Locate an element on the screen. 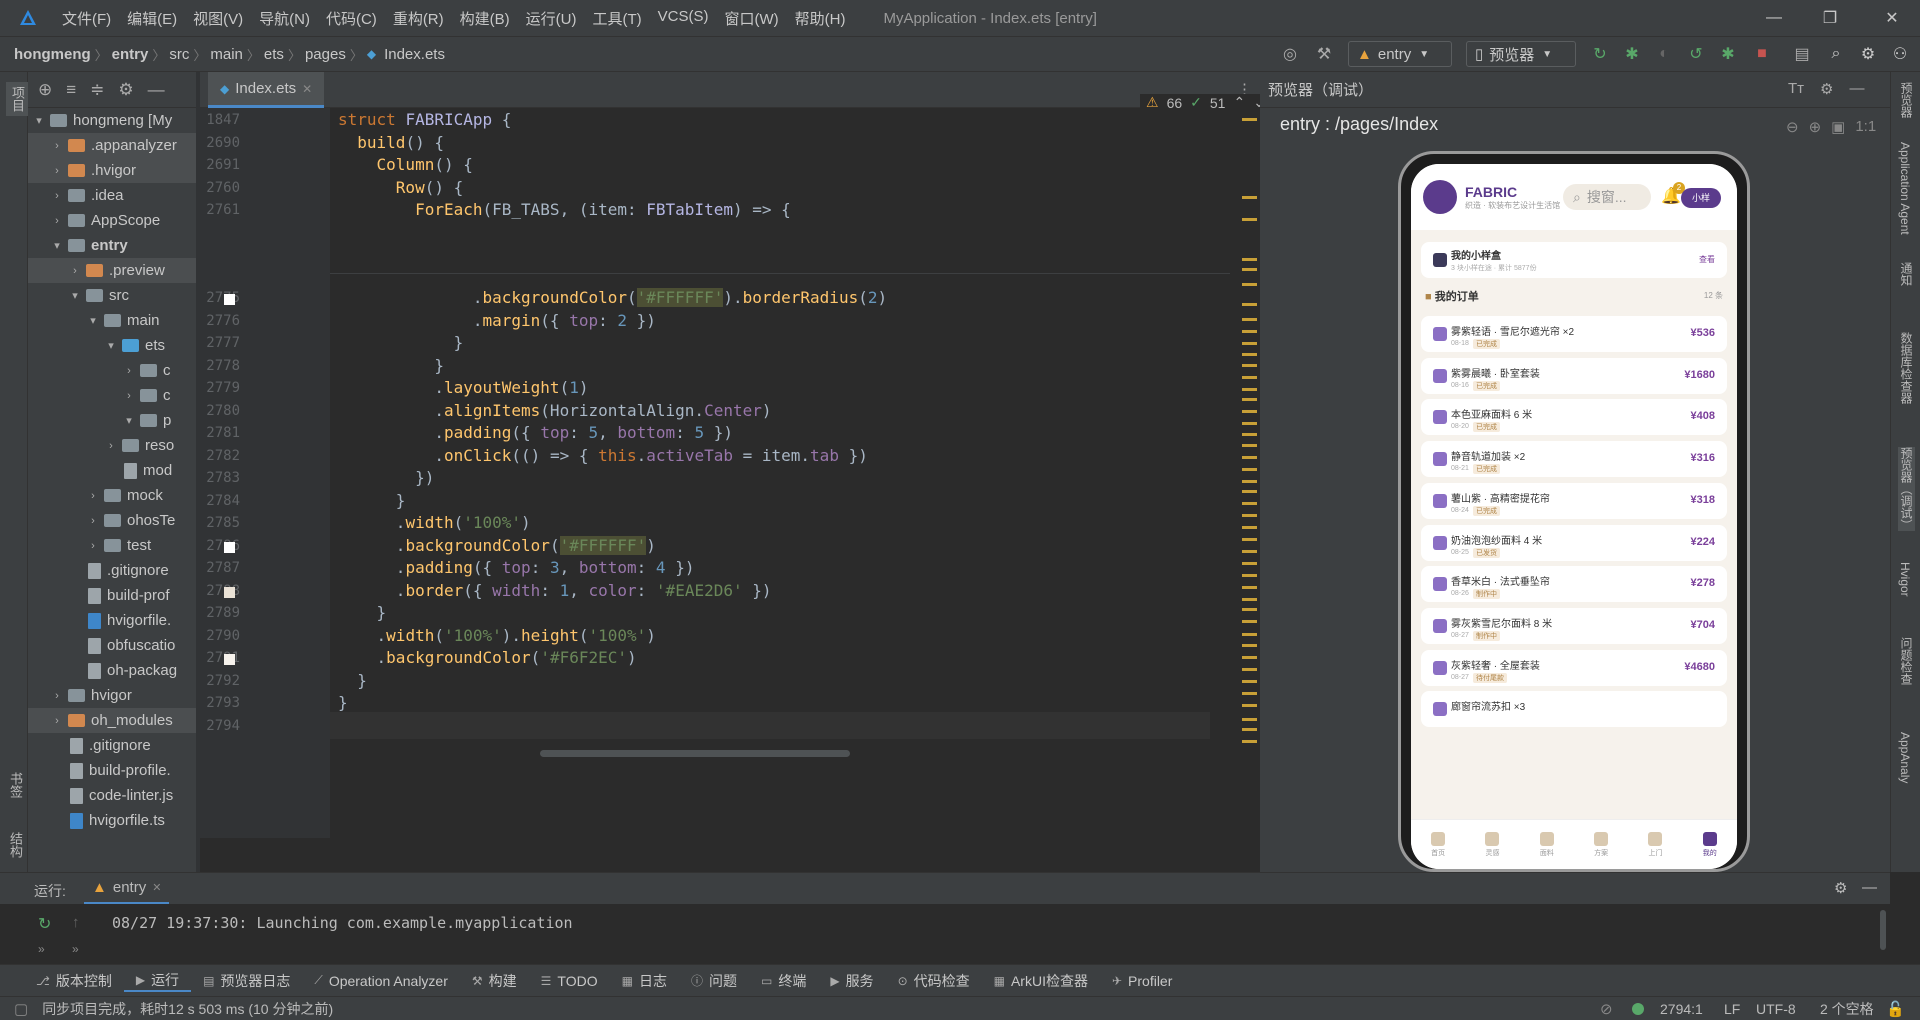 The width and height of the screenshot is (1920, 1020). app-nav-item: 上门 is located at coordinates (1655, 844).